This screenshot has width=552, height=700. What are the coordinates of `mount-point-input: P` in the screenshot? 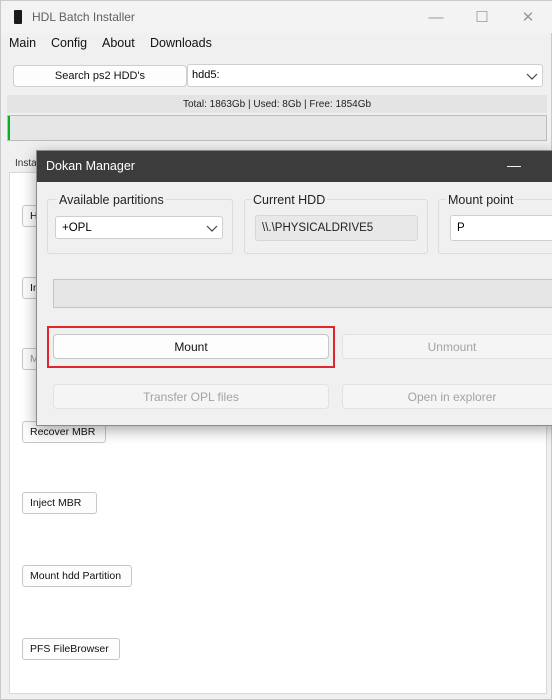 It's located at (501, 228).